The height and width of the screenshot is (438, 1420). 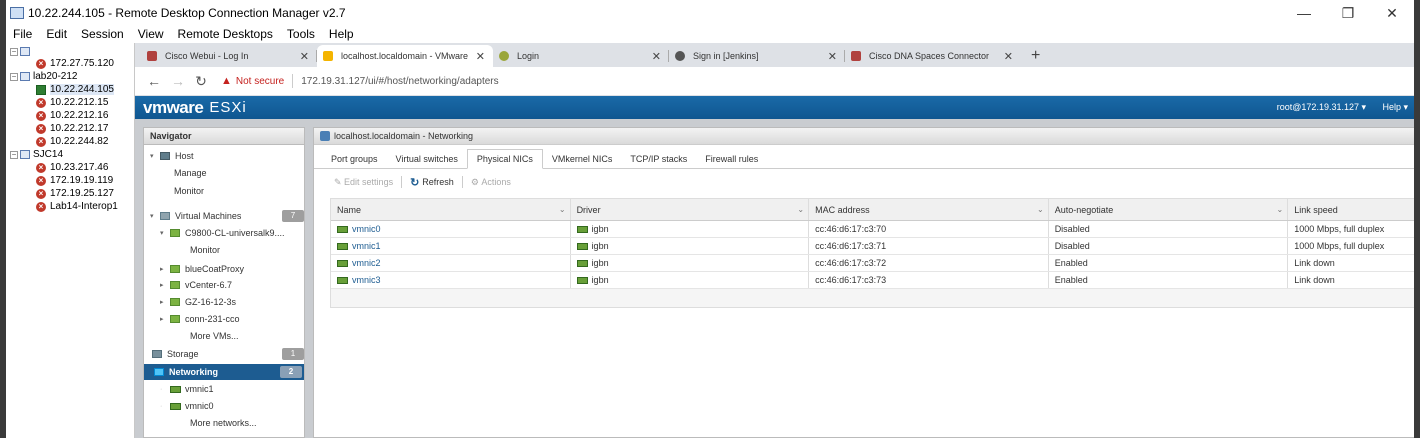 I want to click on column-header-mac: MAC address ⌄, so click(x=929, y=209).